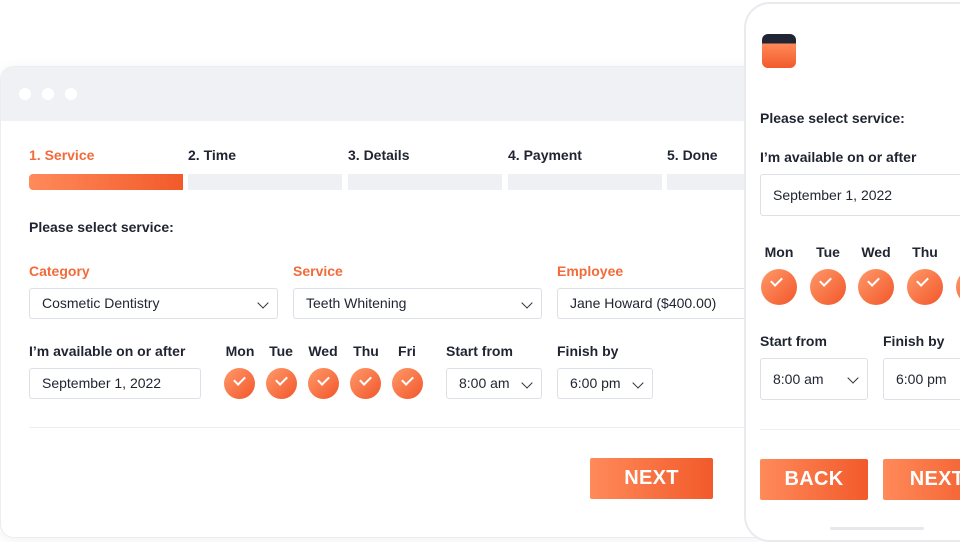 This screenshot has width=960, height=542. I want to click on mobile-finish-time-value: 6:00 pm, so click(921, 379).